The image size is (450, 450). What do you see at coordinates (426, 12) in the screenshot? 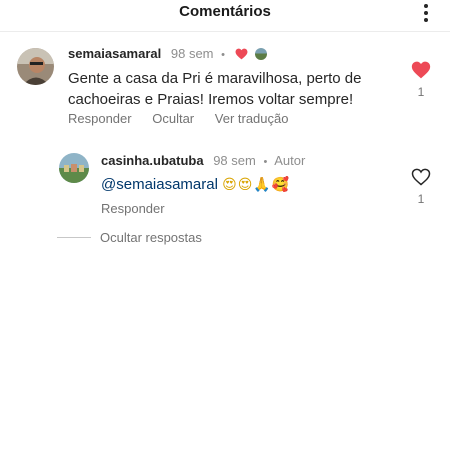
I see `more-options-icon` at bounding box center [426, 12].